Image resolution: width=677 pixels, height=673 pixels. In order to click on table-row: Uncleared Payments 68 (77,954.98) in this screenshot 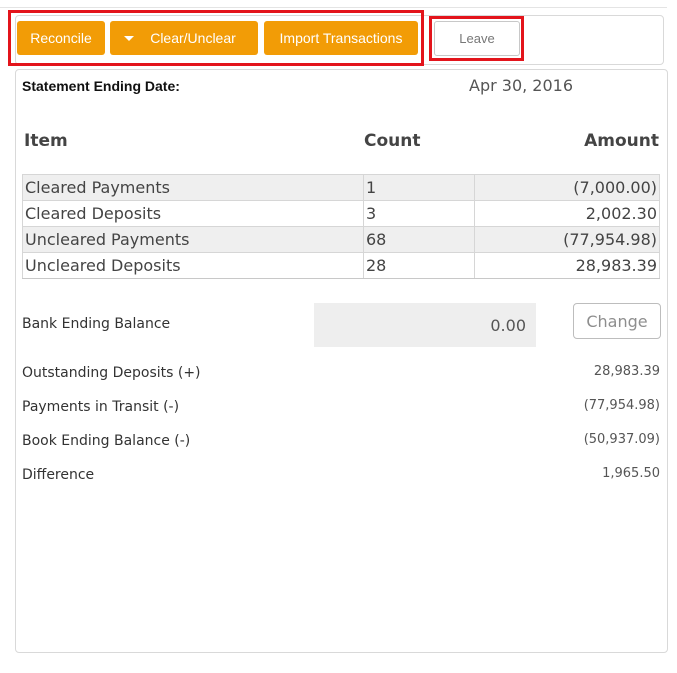, I will do `click(341, 239)`.